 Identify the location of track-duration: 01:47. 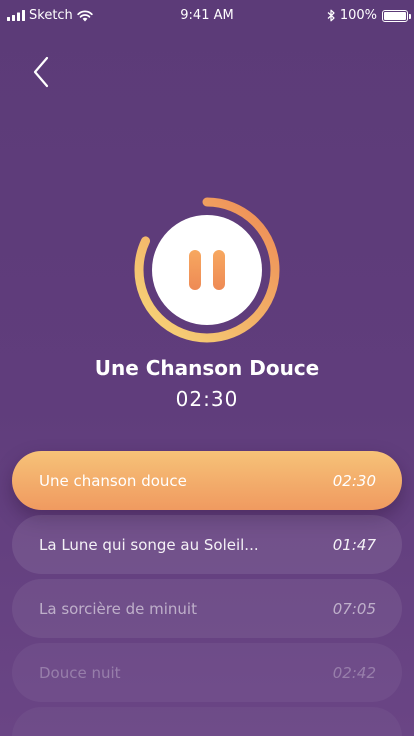
(354, 544).